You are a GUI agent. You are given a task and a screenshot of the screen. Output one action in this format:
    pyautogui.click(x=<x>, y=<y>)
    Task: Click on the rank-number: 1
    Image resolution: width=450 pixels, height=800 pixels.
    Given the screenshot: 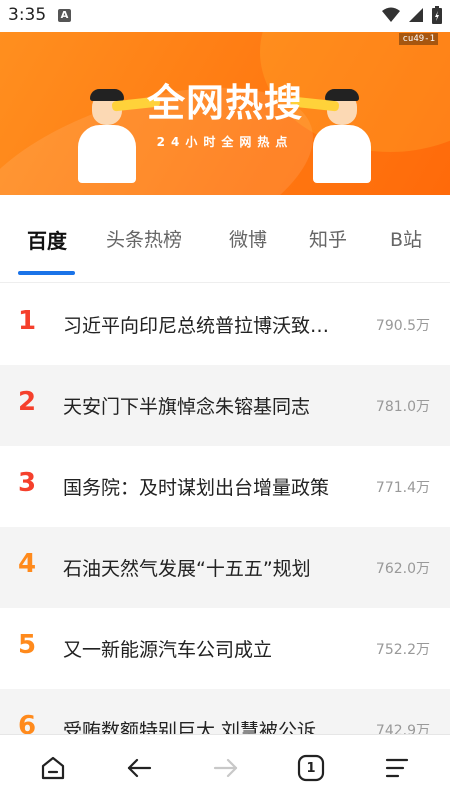 What is the action you would take?
    pyautogui.click(x=27, y=321)
    